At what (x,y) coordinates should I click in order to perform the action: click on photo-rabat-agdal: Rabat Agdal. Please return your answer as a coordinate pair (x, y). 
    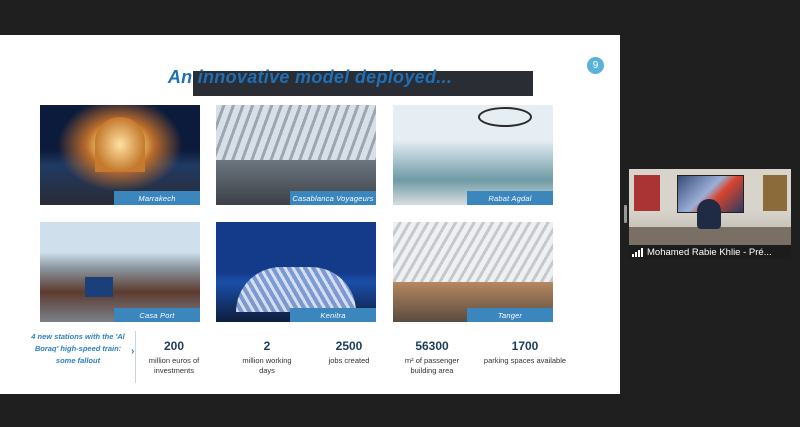
    Looking at the image, I should click on (473, 155).